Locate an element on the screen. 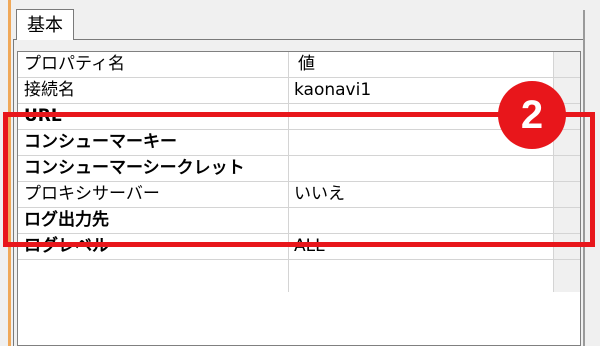 This screenshot has height=346, width=600. header-property-name: プロパティ名 is located at coordinates (74, 64).